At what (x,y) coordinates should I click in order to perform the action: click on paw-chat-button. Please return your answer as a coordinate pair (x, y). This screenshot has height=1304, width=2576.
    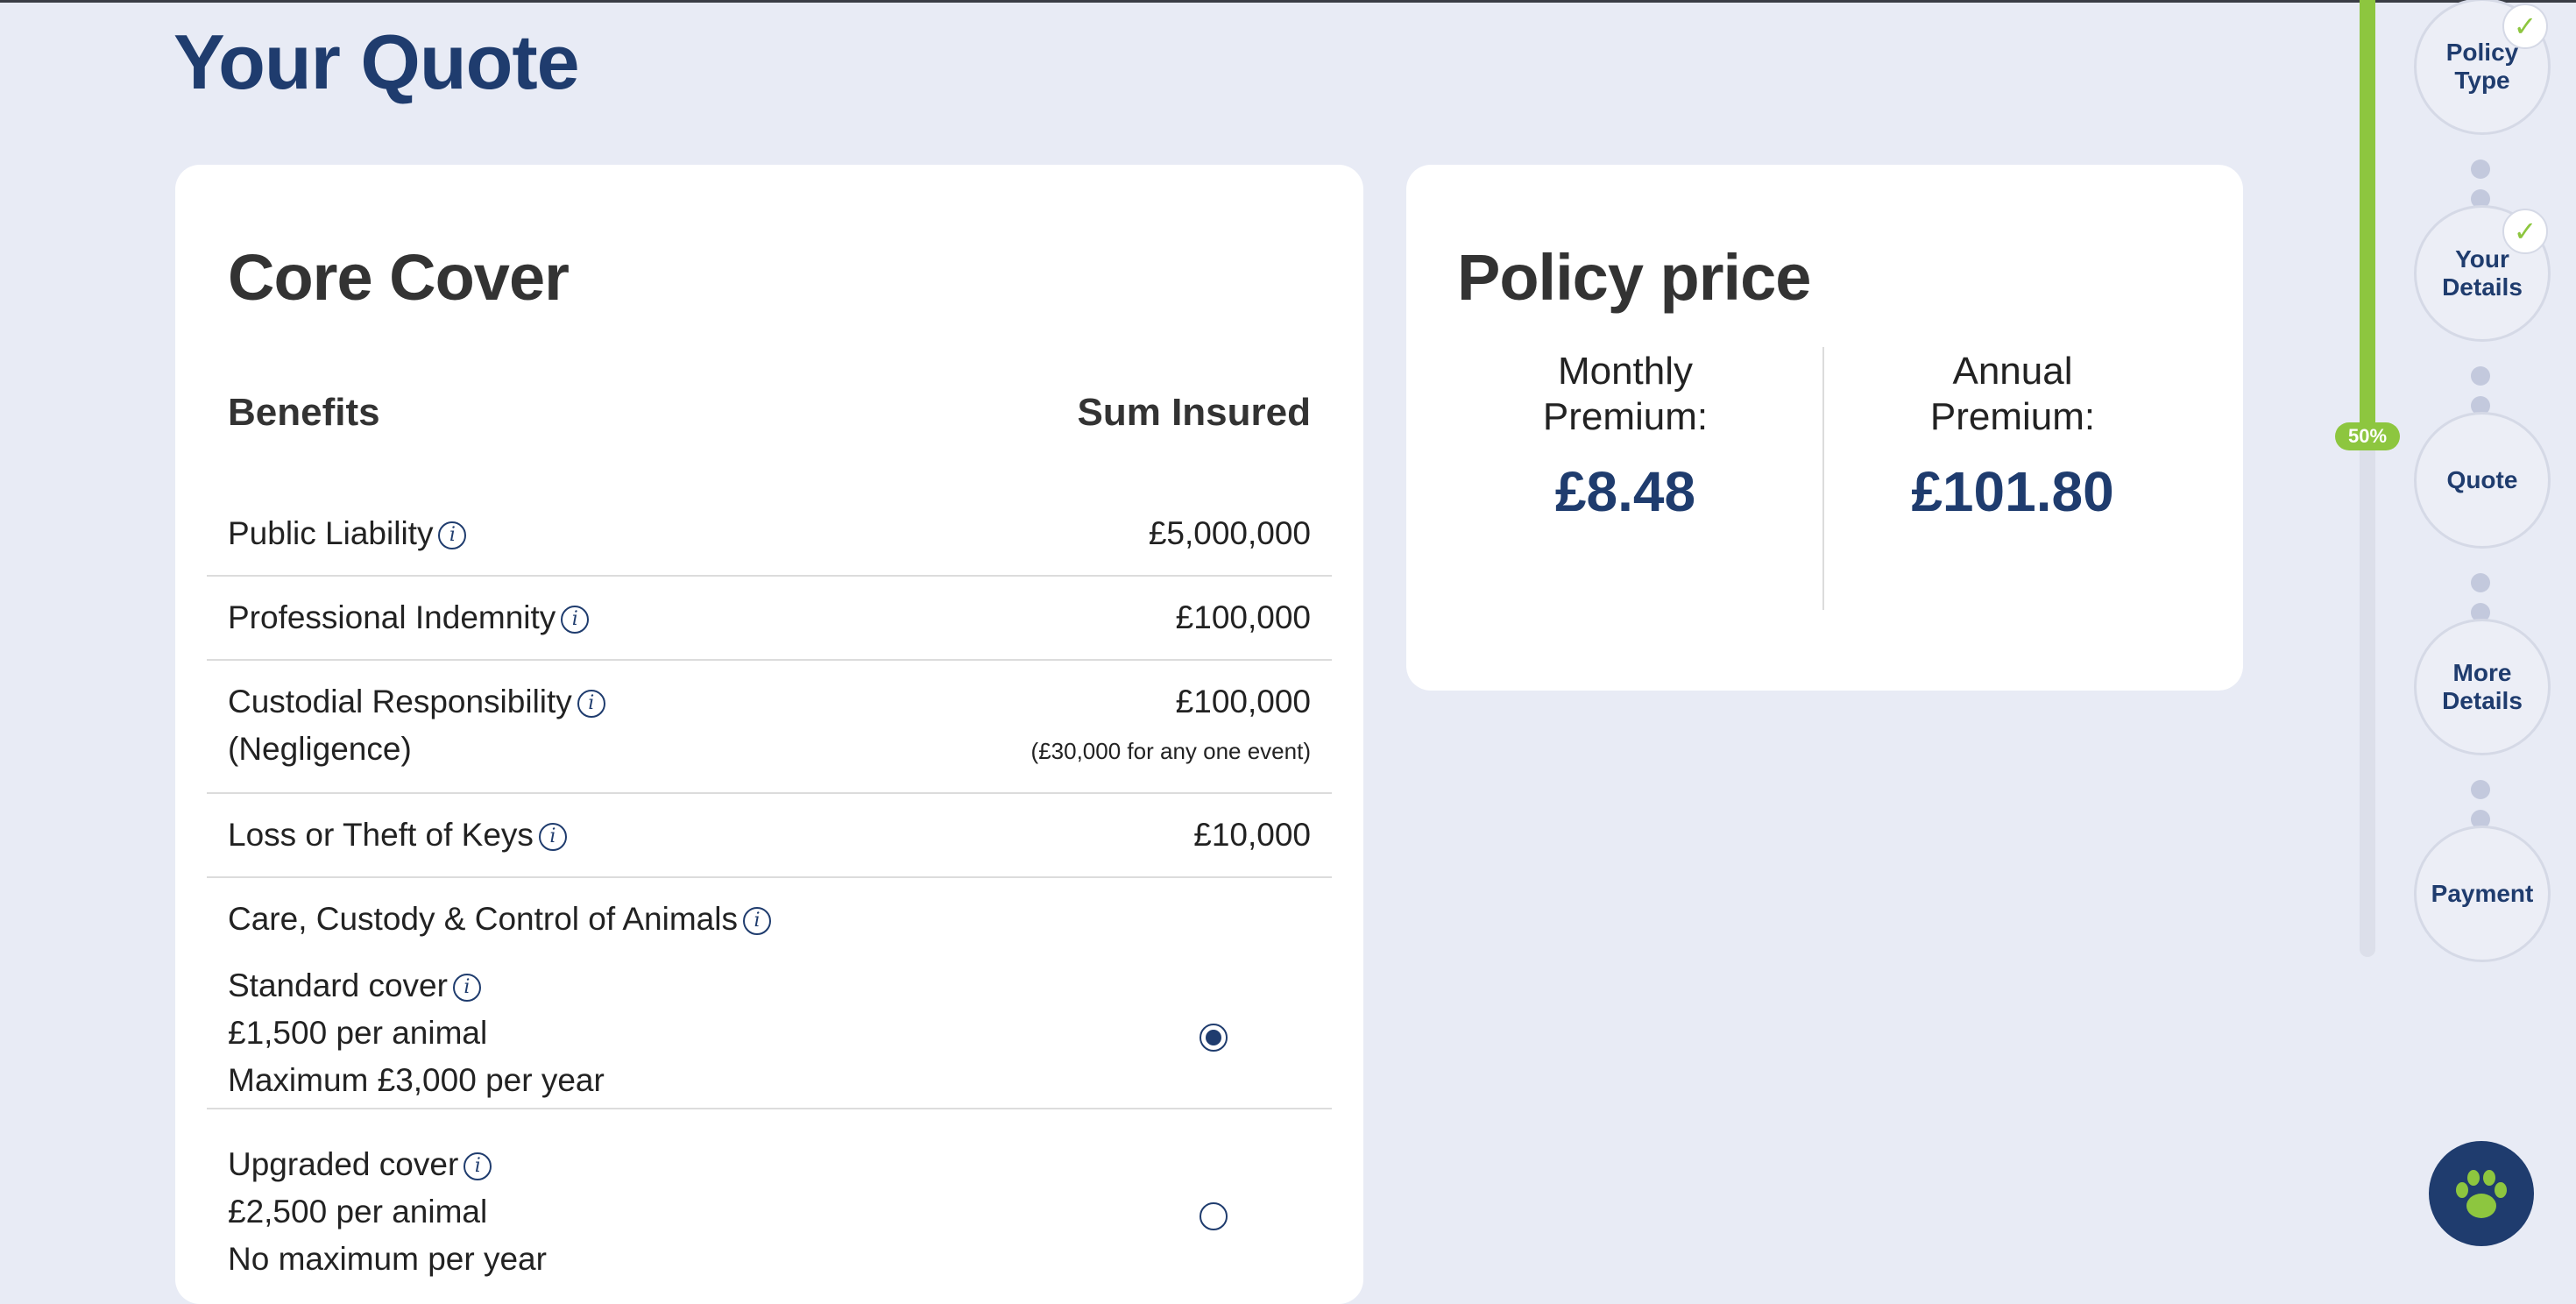
    Looking at the image, I should click on (2481, 1193).